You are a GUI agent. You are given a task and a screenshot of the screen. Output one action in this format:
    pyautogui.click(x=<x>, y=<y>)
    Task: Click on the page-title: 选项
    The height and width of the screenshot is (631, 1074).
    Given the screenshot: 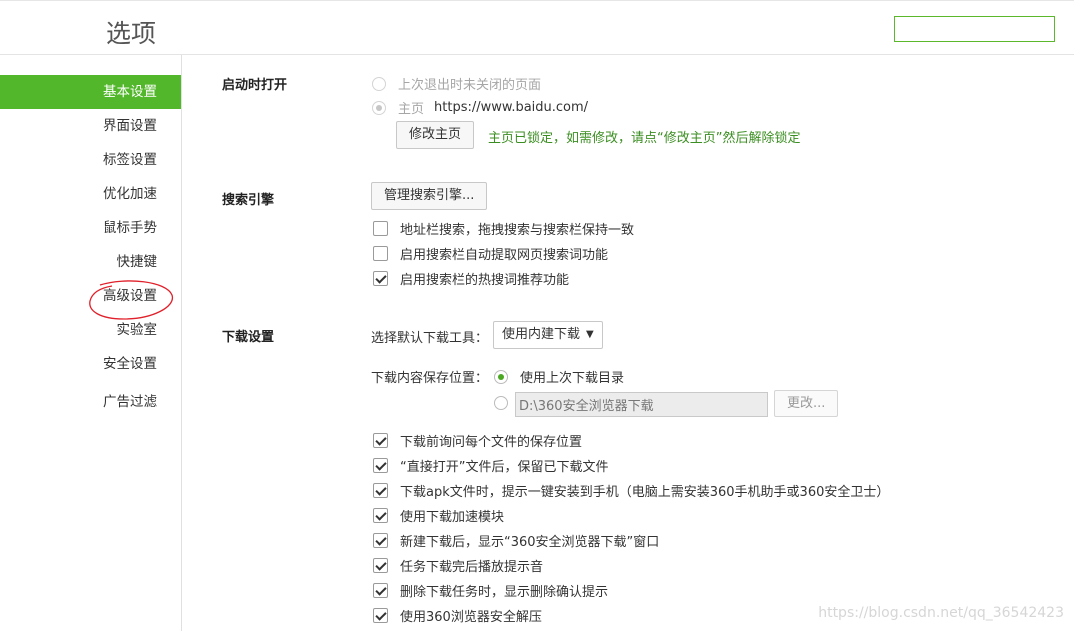 What is the action you would take?
    pyautogui.click(x=131, y=33)
    